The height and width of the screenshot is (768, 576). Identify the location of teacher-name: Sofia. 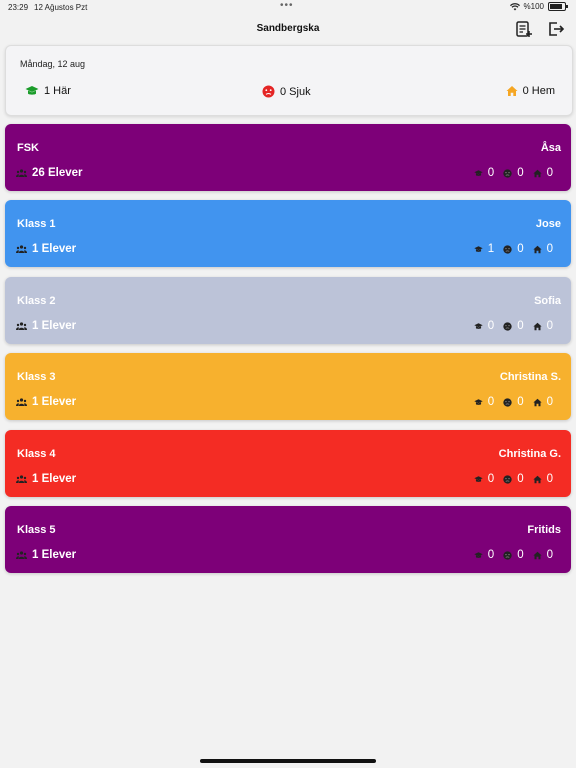
(547, 301).